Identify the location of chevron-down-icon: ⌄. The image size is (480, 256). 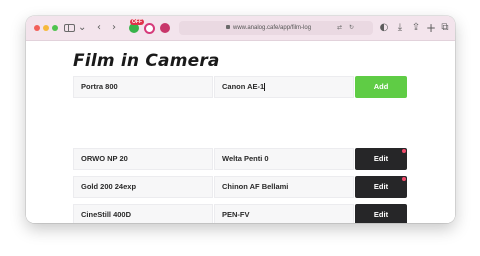
(82, 28).